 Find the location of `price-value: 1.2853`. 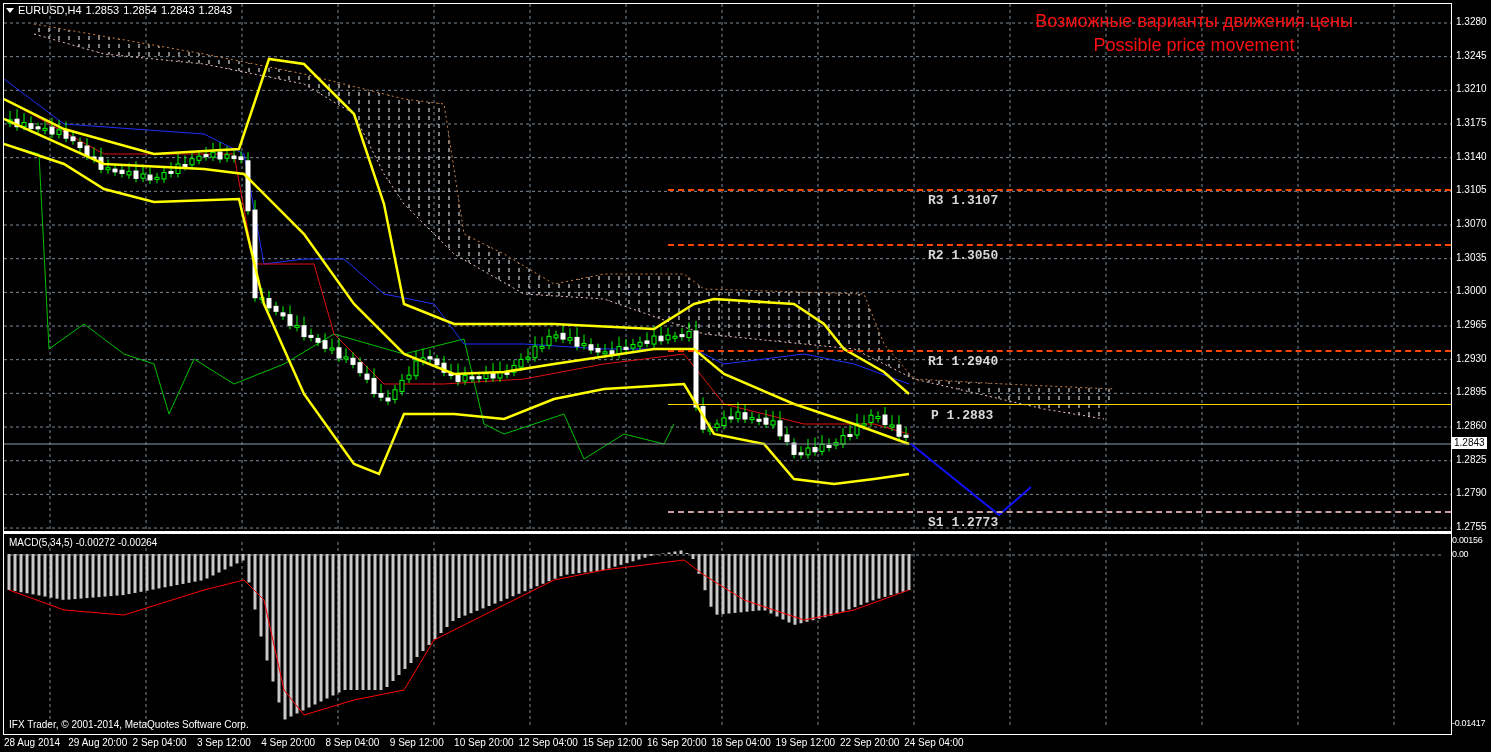

price-value: 1.2853 is located at coordinates (102, 10).